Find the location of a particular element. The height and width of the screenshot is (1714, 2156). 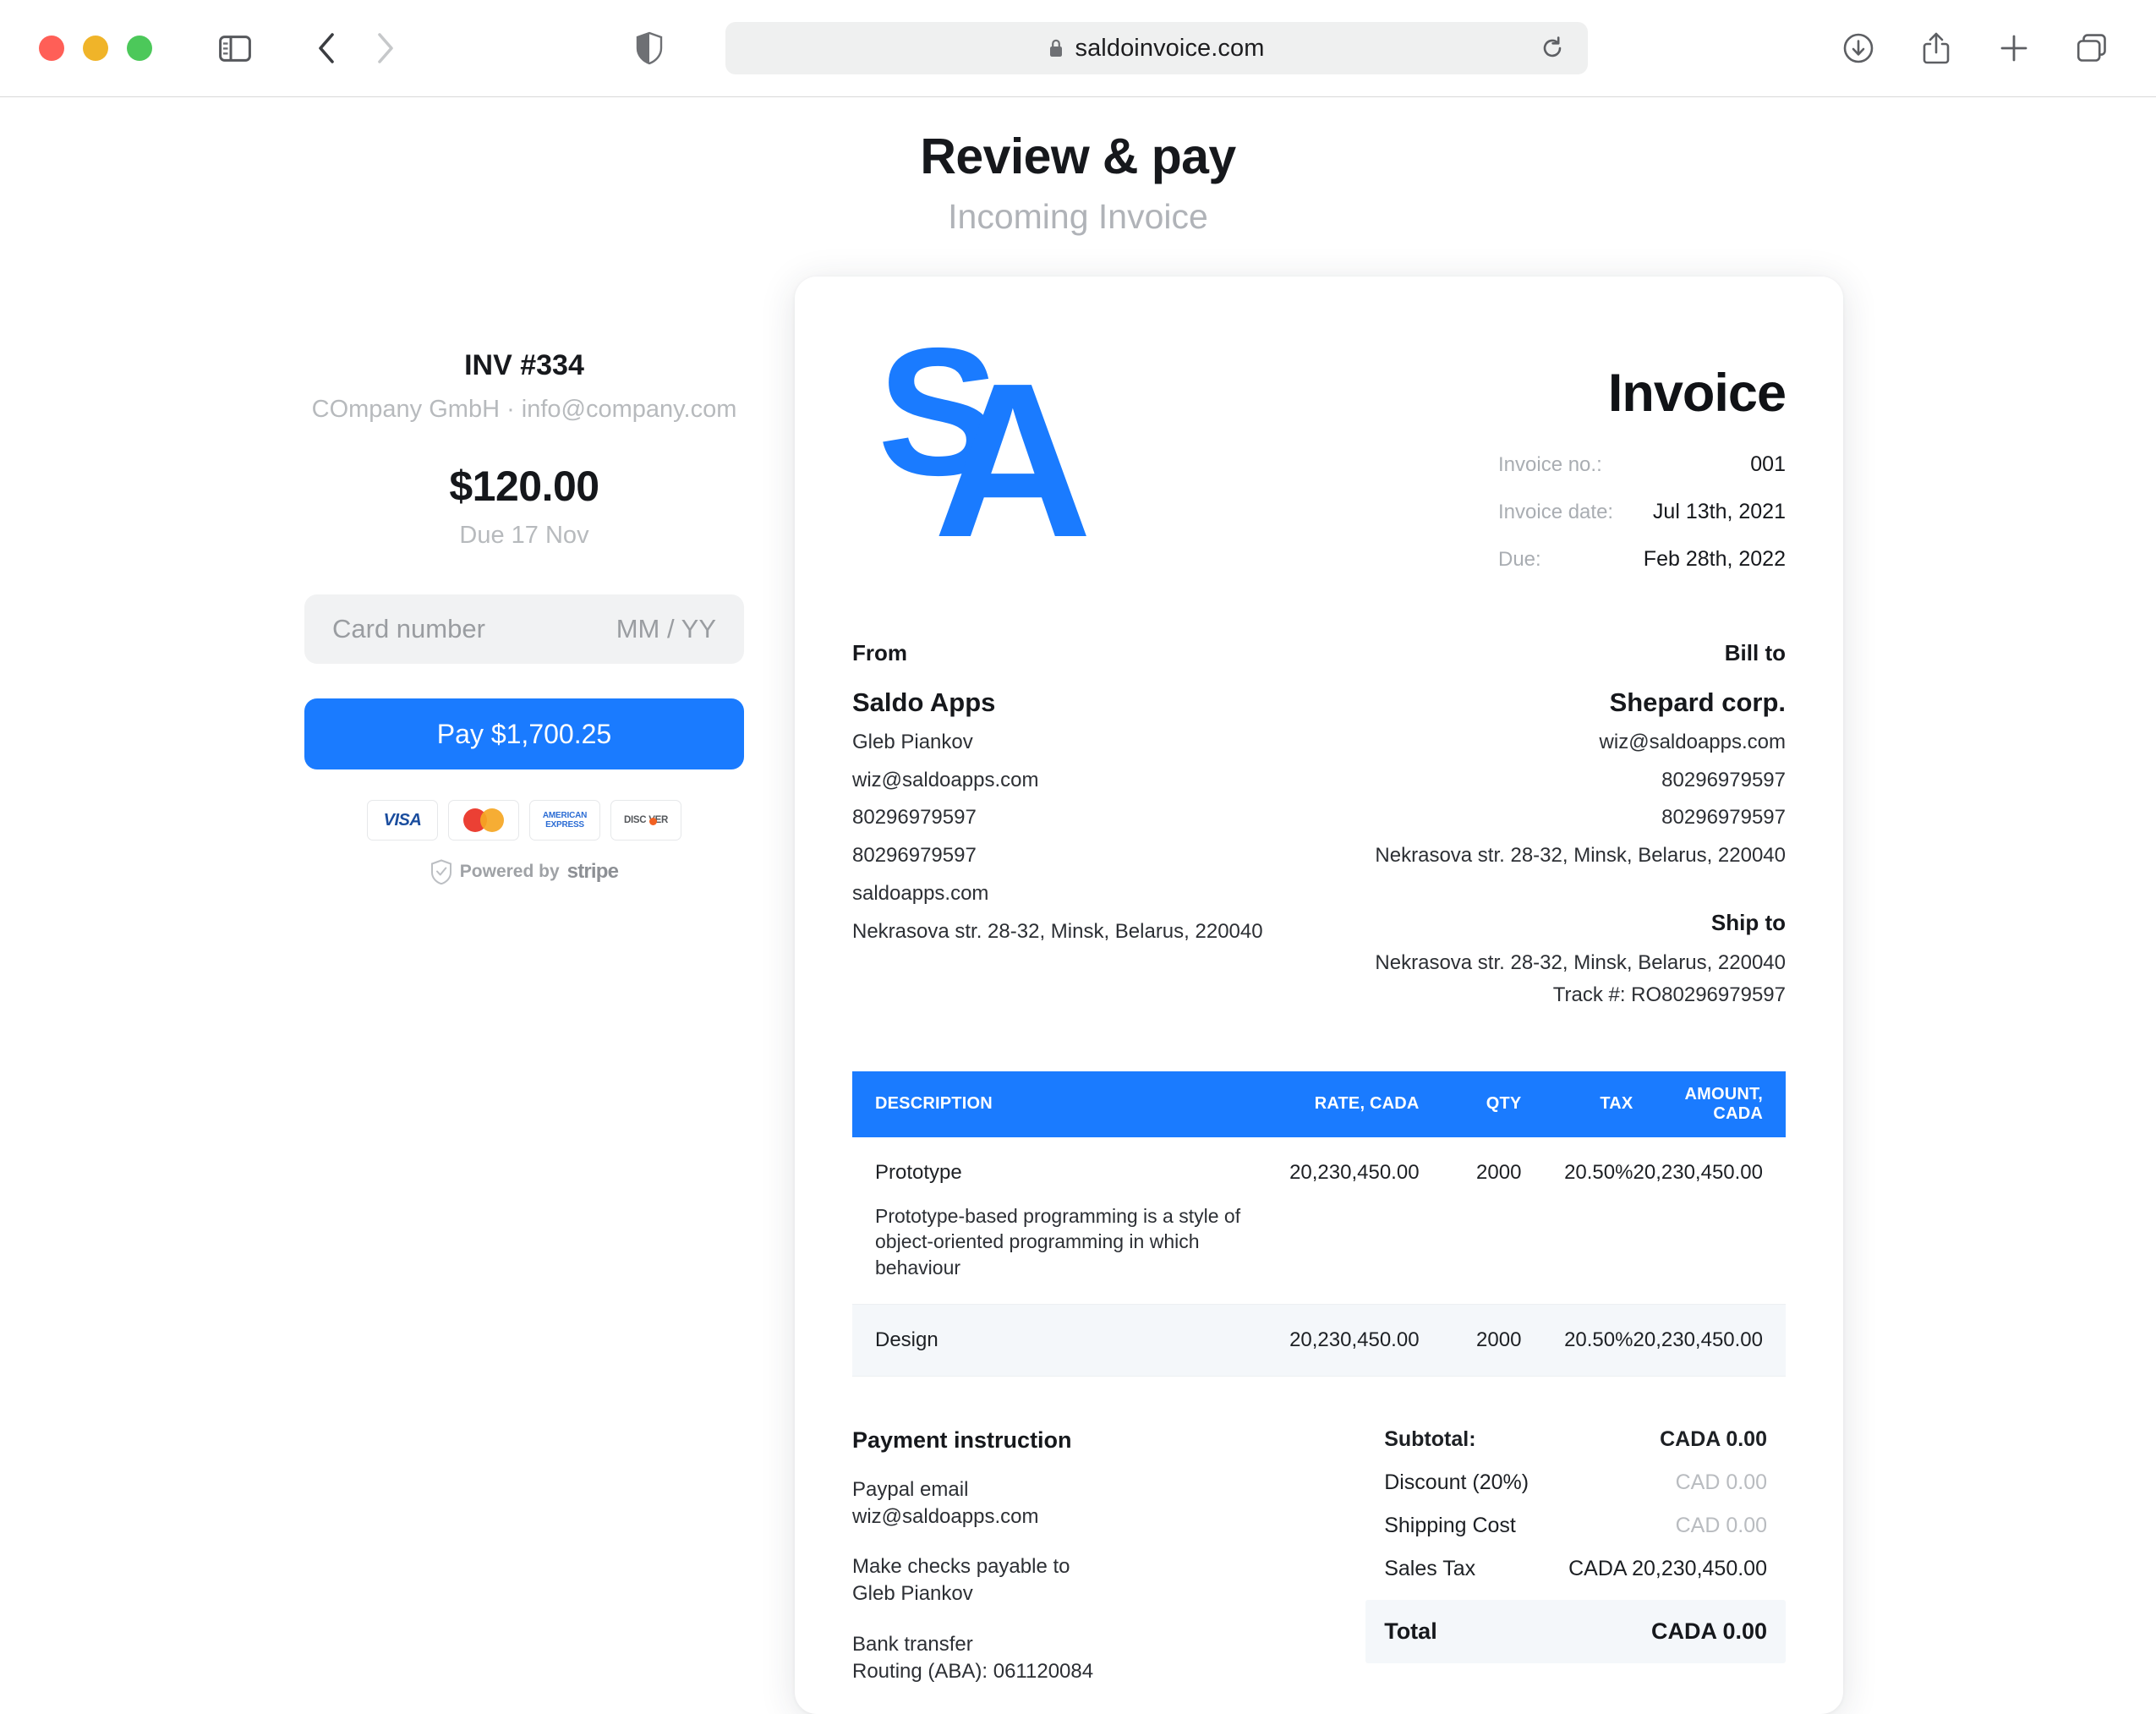

from-line: Gleb Piankov is located at coordinates (912, 742).